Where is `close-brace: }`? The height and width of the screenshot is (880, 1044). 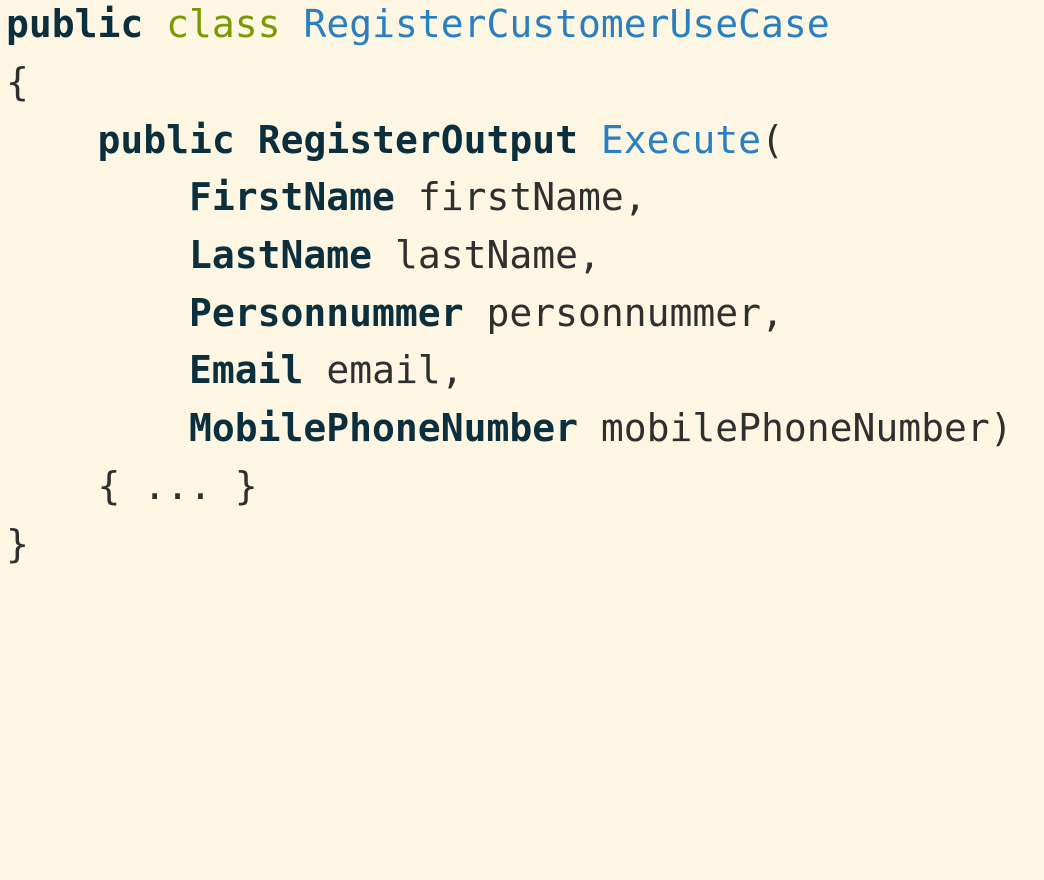 close-brace: } is located at coordinates (17, 544).